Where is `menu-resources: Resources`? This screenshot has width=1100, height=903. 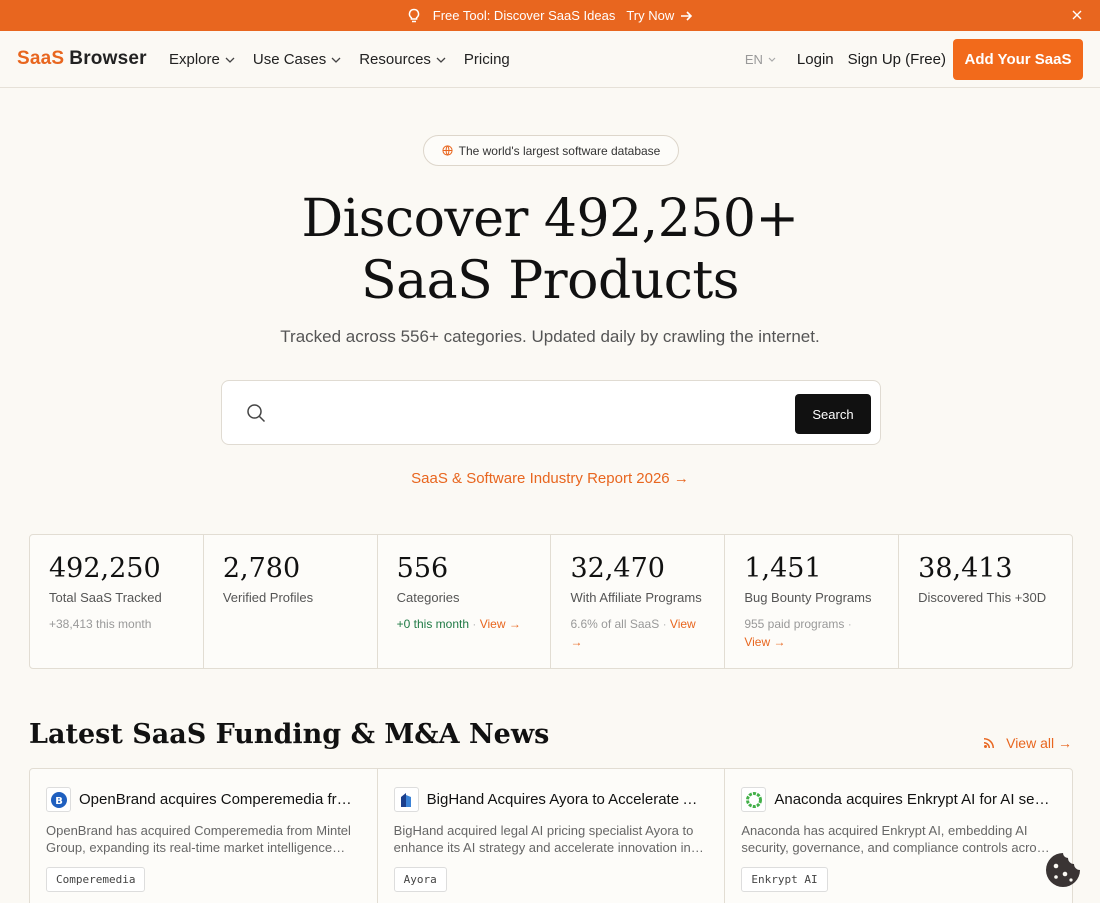 menu-resources: Resources is located at coordinates (402, 59).